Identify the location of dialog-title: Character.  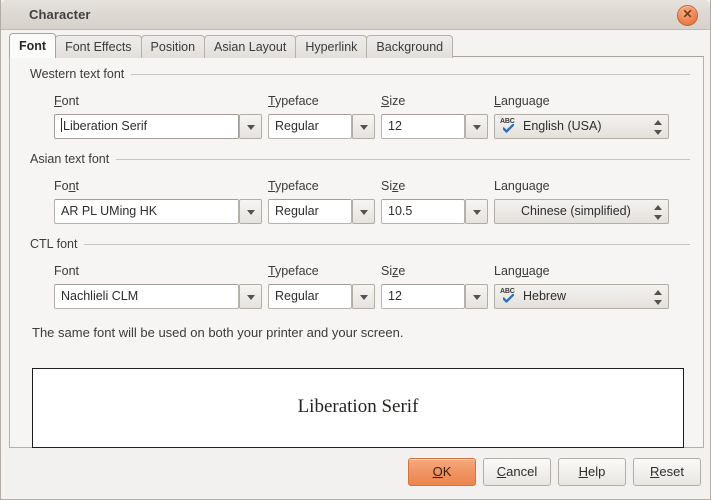
(60, 14).